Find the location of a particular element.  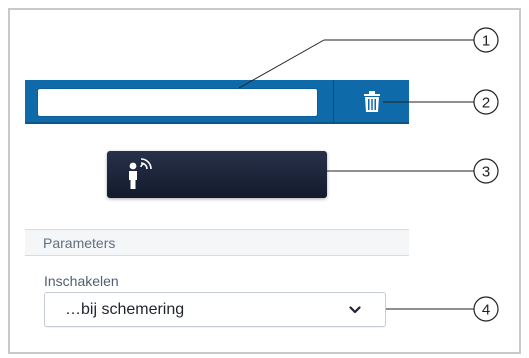

switch-on-selected-value: …bij schemering is located at coordinates (125, 309).